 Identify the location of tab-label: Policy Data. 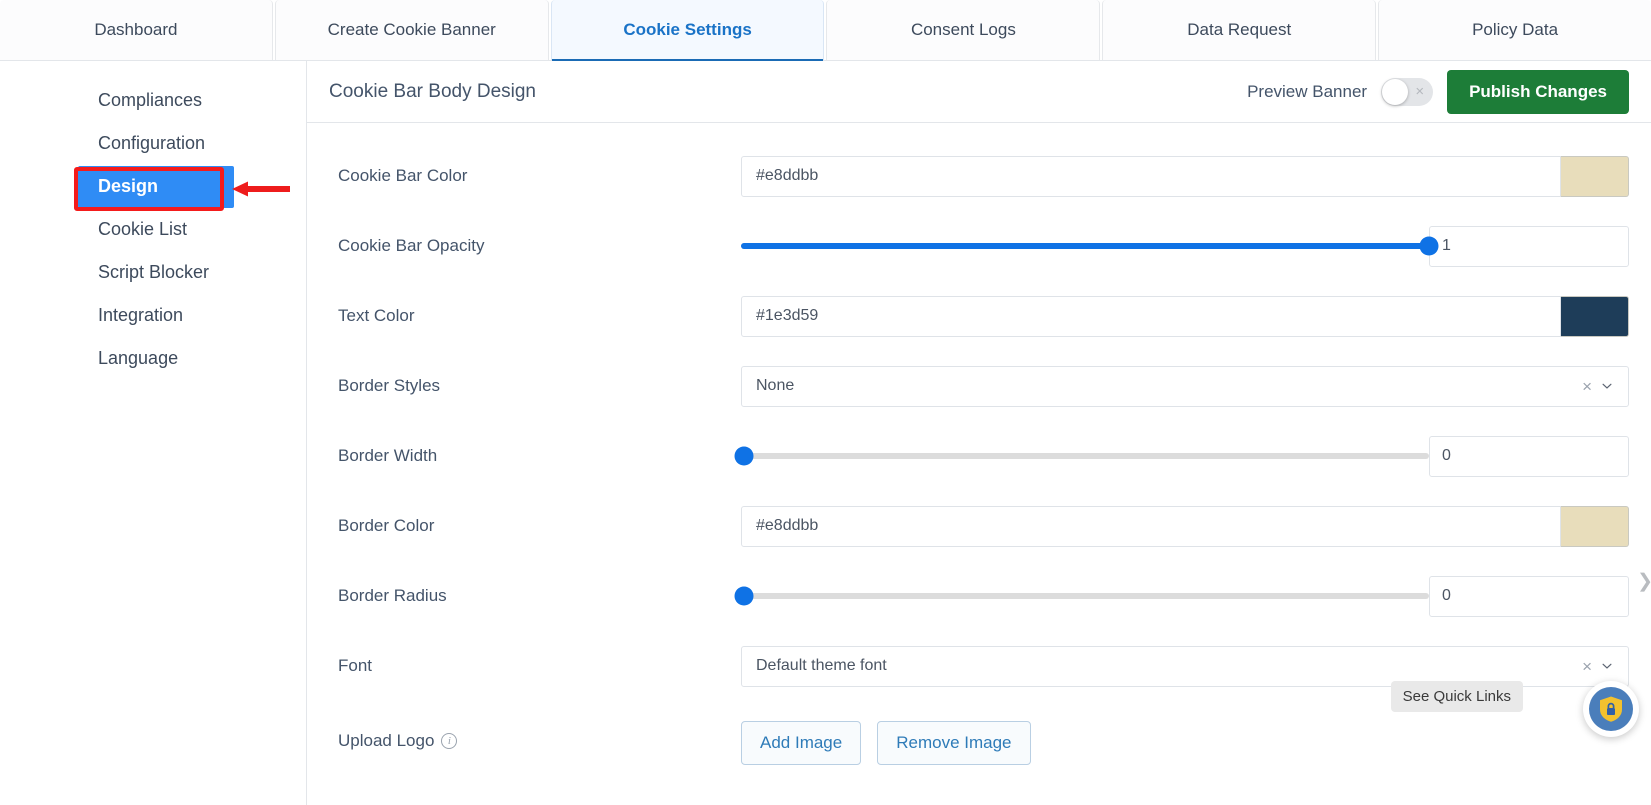
(1515, 29).